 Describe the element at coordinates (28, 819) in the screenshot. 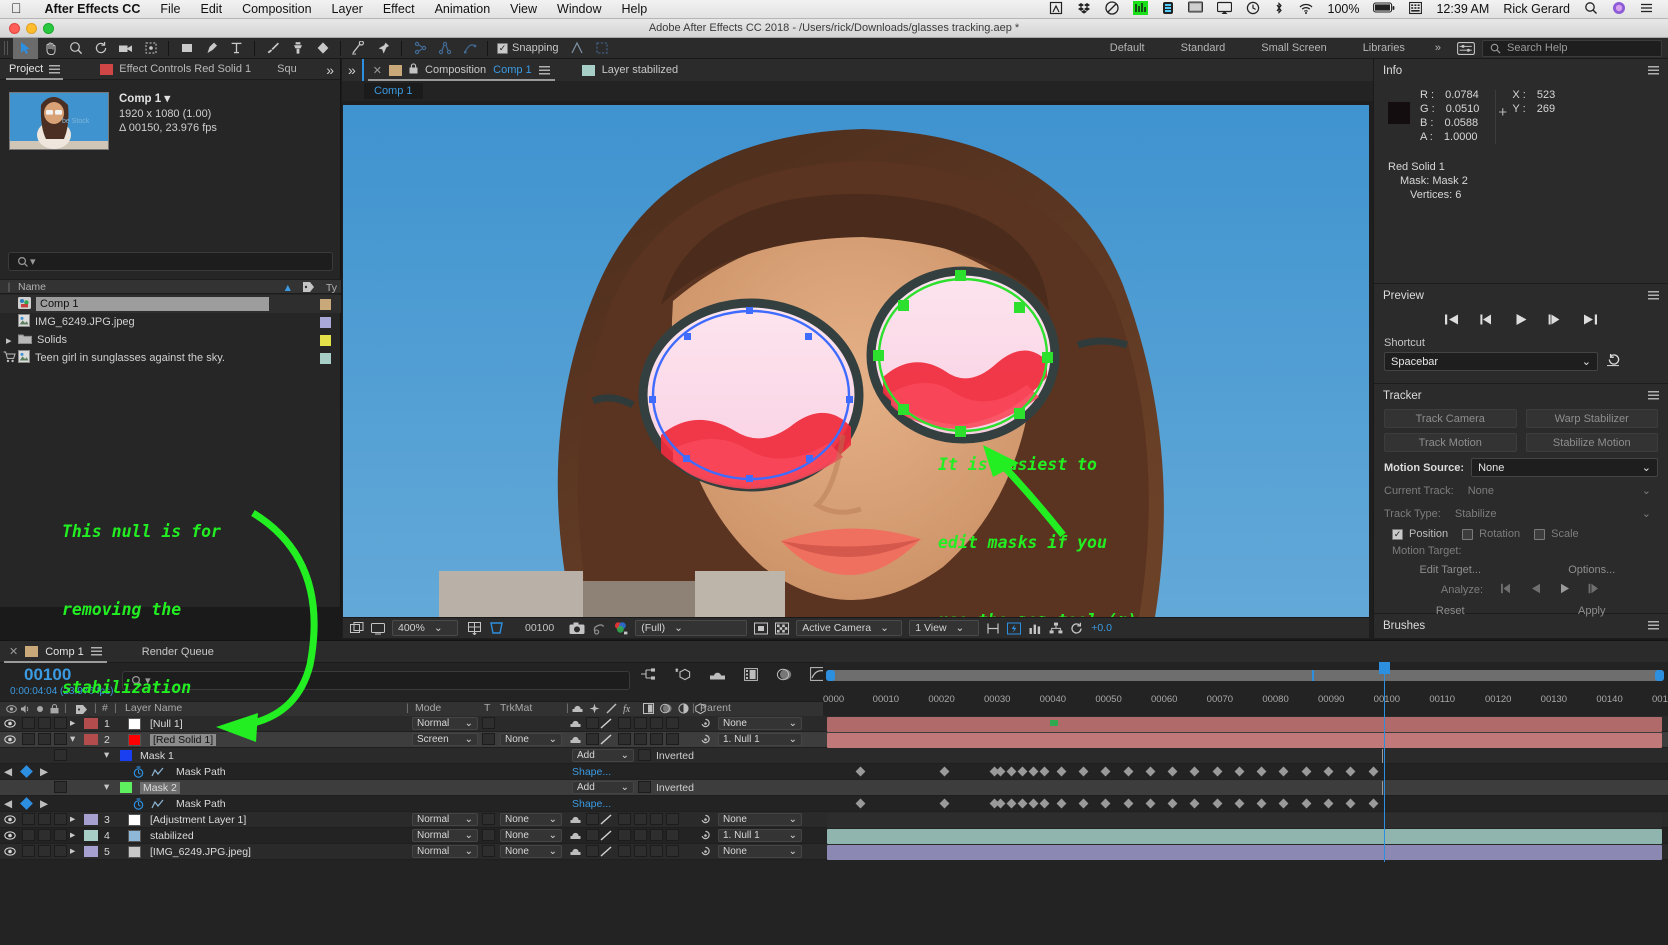

I see `audio-switch` at that location.